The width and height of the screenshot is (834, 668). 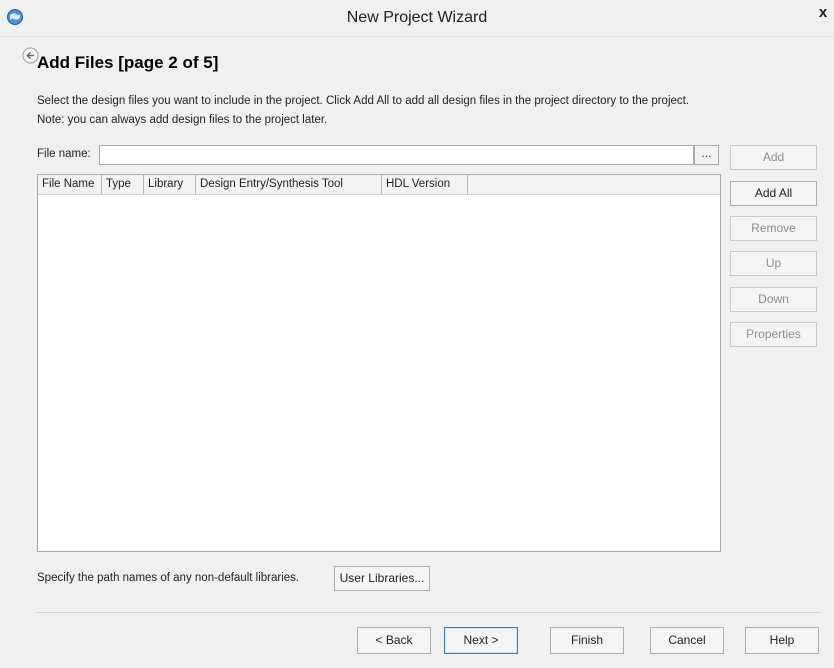 I want to click on down-button: Down, so click(x=773, y=299).